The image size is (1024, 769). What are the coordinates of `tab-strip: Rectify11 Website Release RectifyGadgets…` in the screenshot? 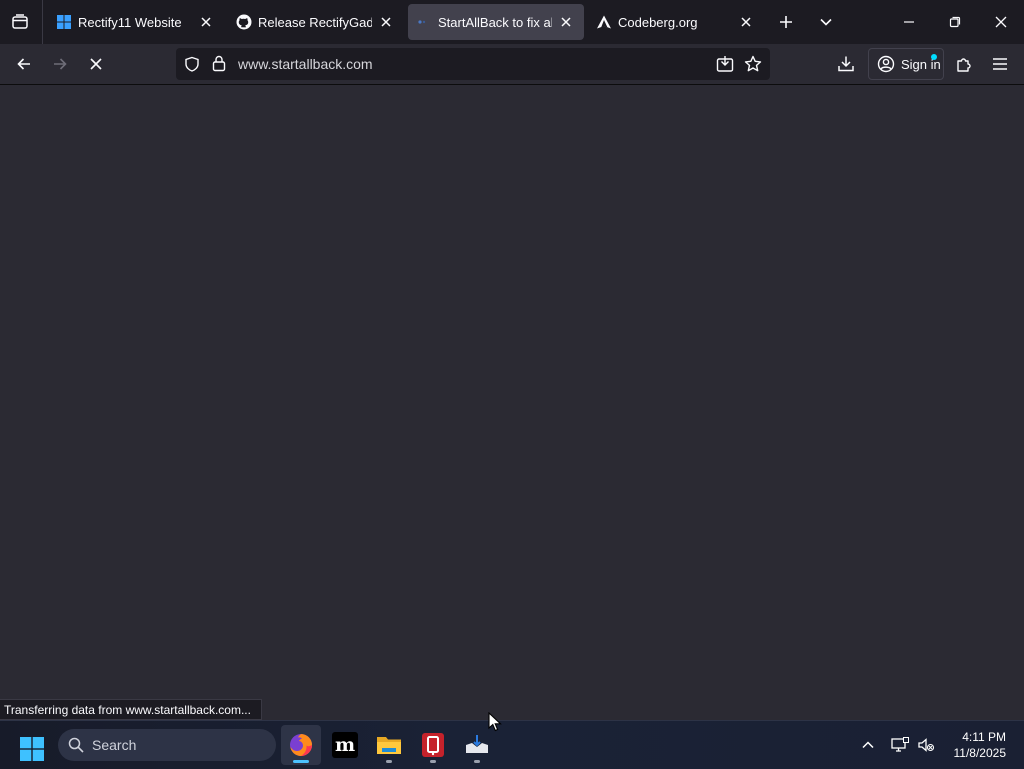 It's located at (512, 22).